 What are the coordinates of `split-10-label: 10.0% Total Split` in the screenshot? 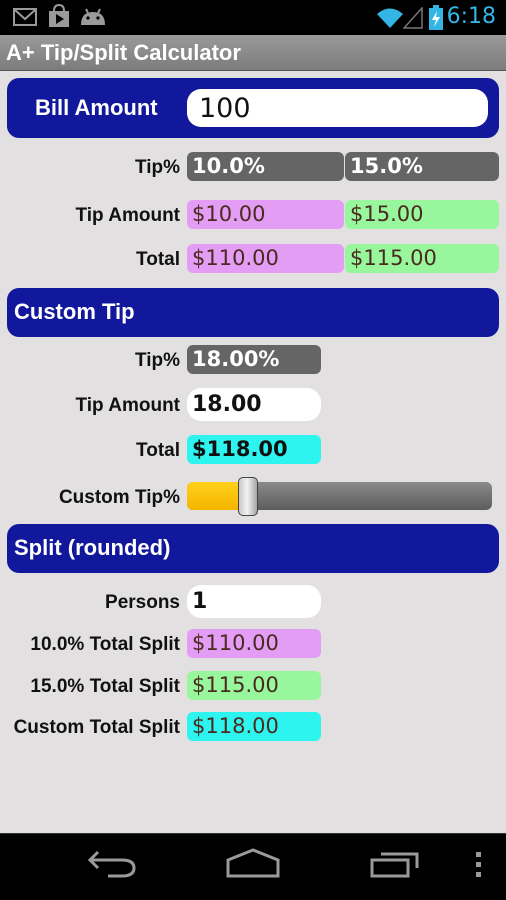 It's located at (105, 644).